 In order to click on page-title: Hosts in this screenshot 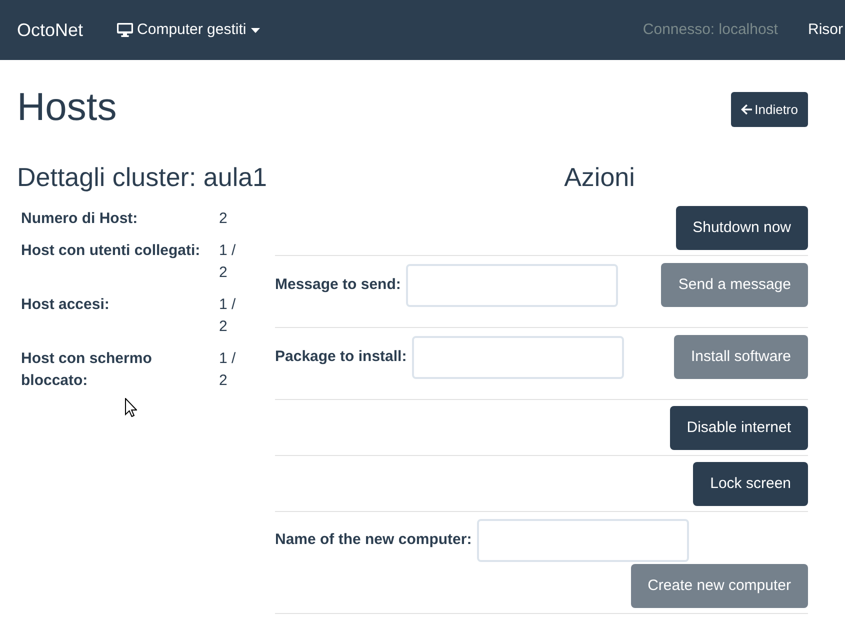, I will do `click(67, 107)`.